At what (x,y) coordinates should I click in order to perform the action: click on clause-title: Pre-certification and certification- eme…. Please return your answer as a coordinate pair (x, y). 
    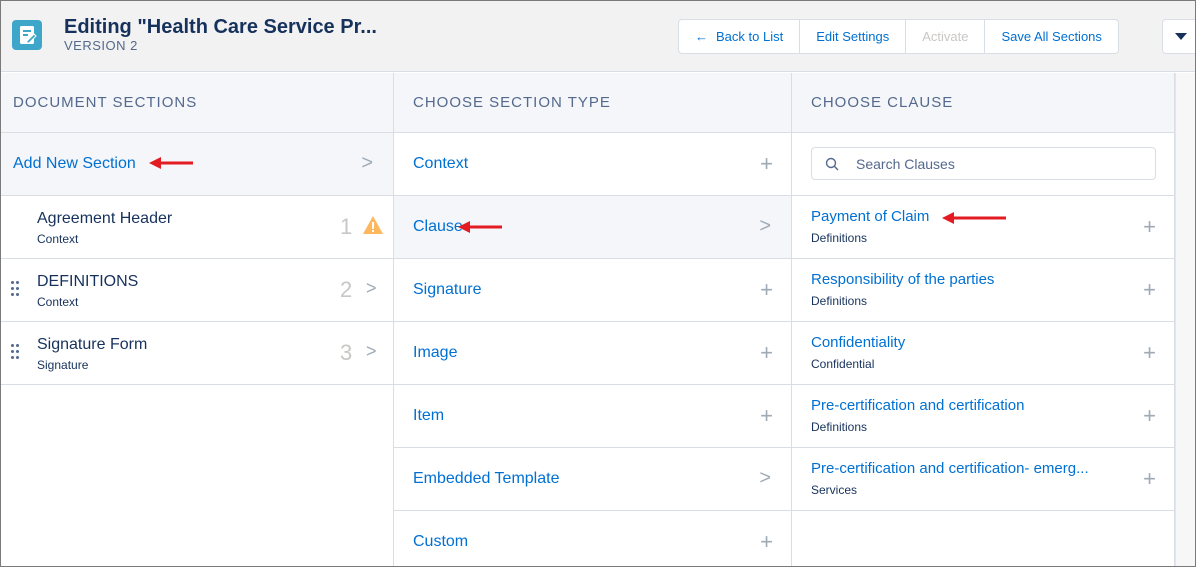
    Looking at the image, I should click on (950, 468).